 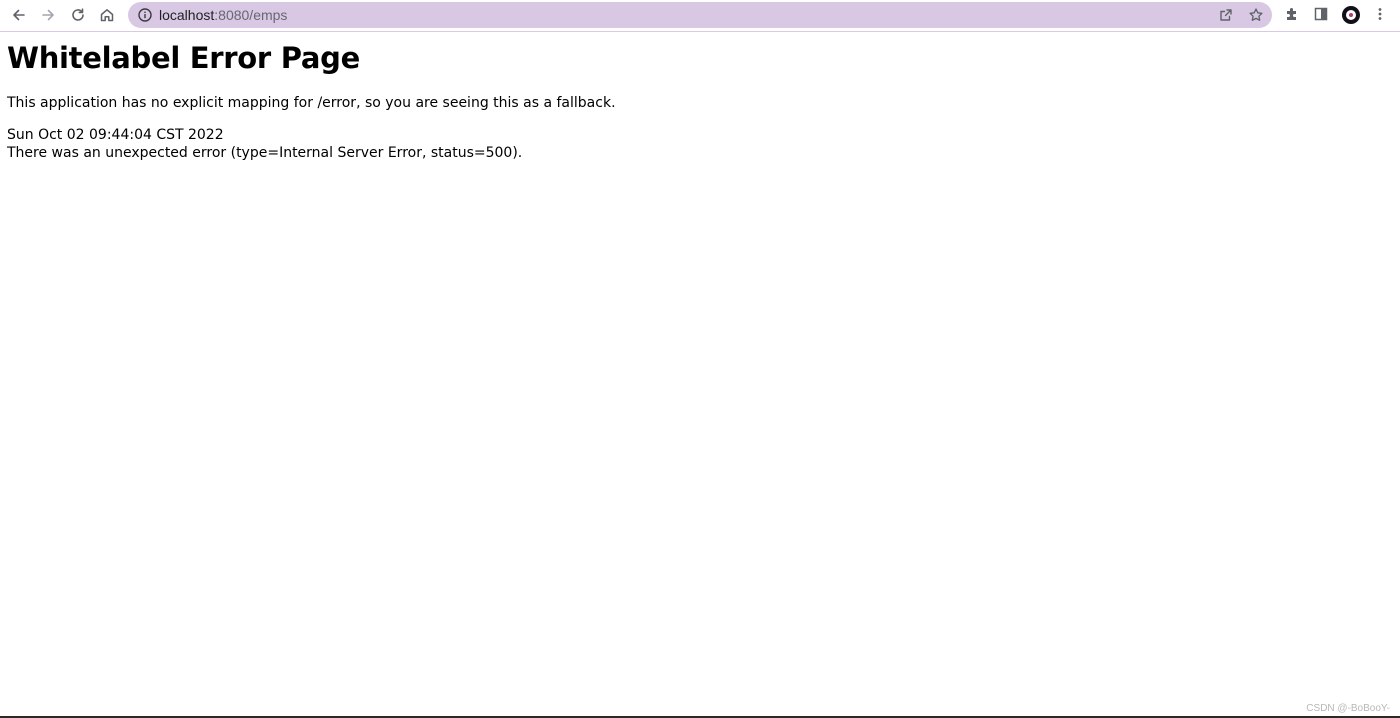 What do you see at coordinates (1256, 15) in the screenshot?
I see `star-icon` at bounding box center [1256, 15].